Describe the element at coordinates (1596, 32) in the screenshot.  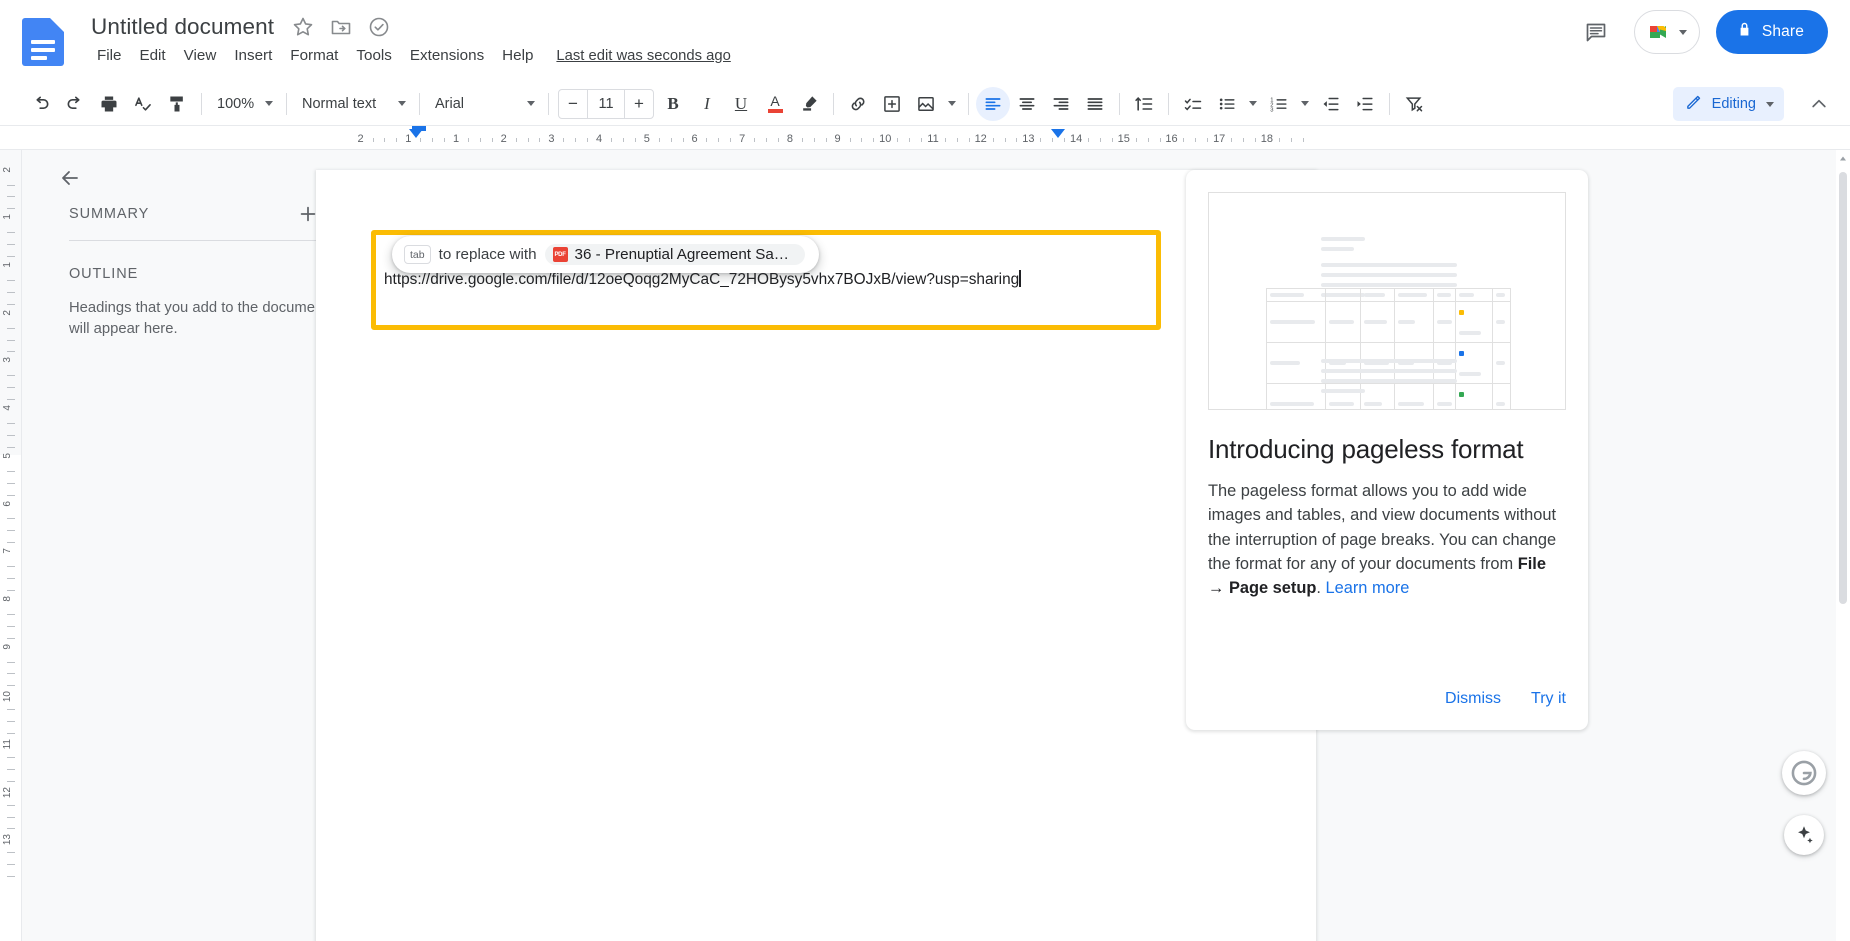
I see `comment-history-icon` at that location.